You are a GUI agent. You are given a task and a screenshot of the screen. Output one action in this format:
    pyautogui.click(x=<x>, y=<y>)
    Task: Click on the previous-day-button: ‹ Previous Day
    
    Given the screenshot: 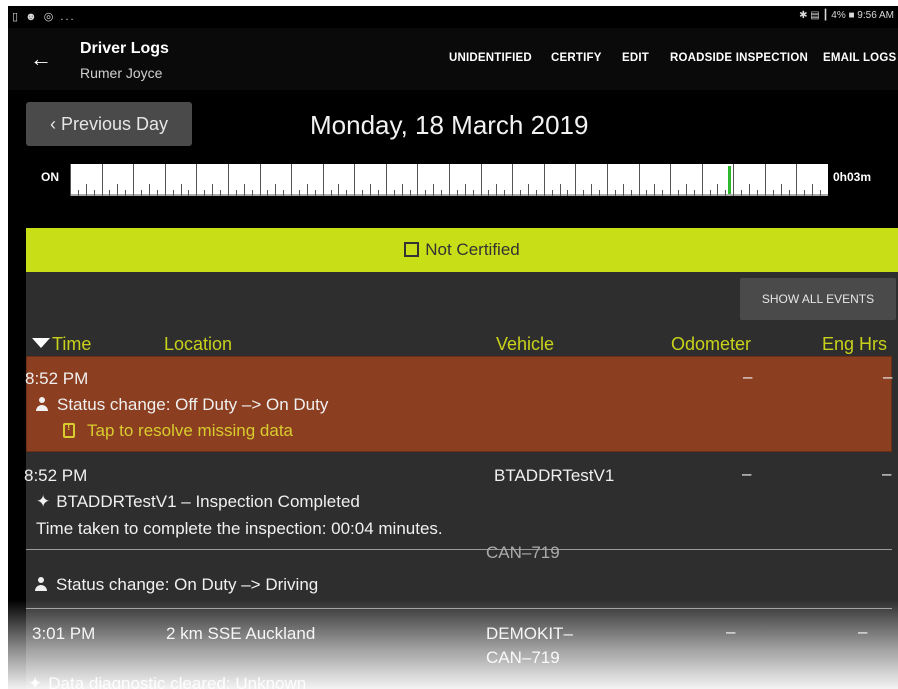 What is the action you would take?
    pyautogui.click(x=109, y=124)
    